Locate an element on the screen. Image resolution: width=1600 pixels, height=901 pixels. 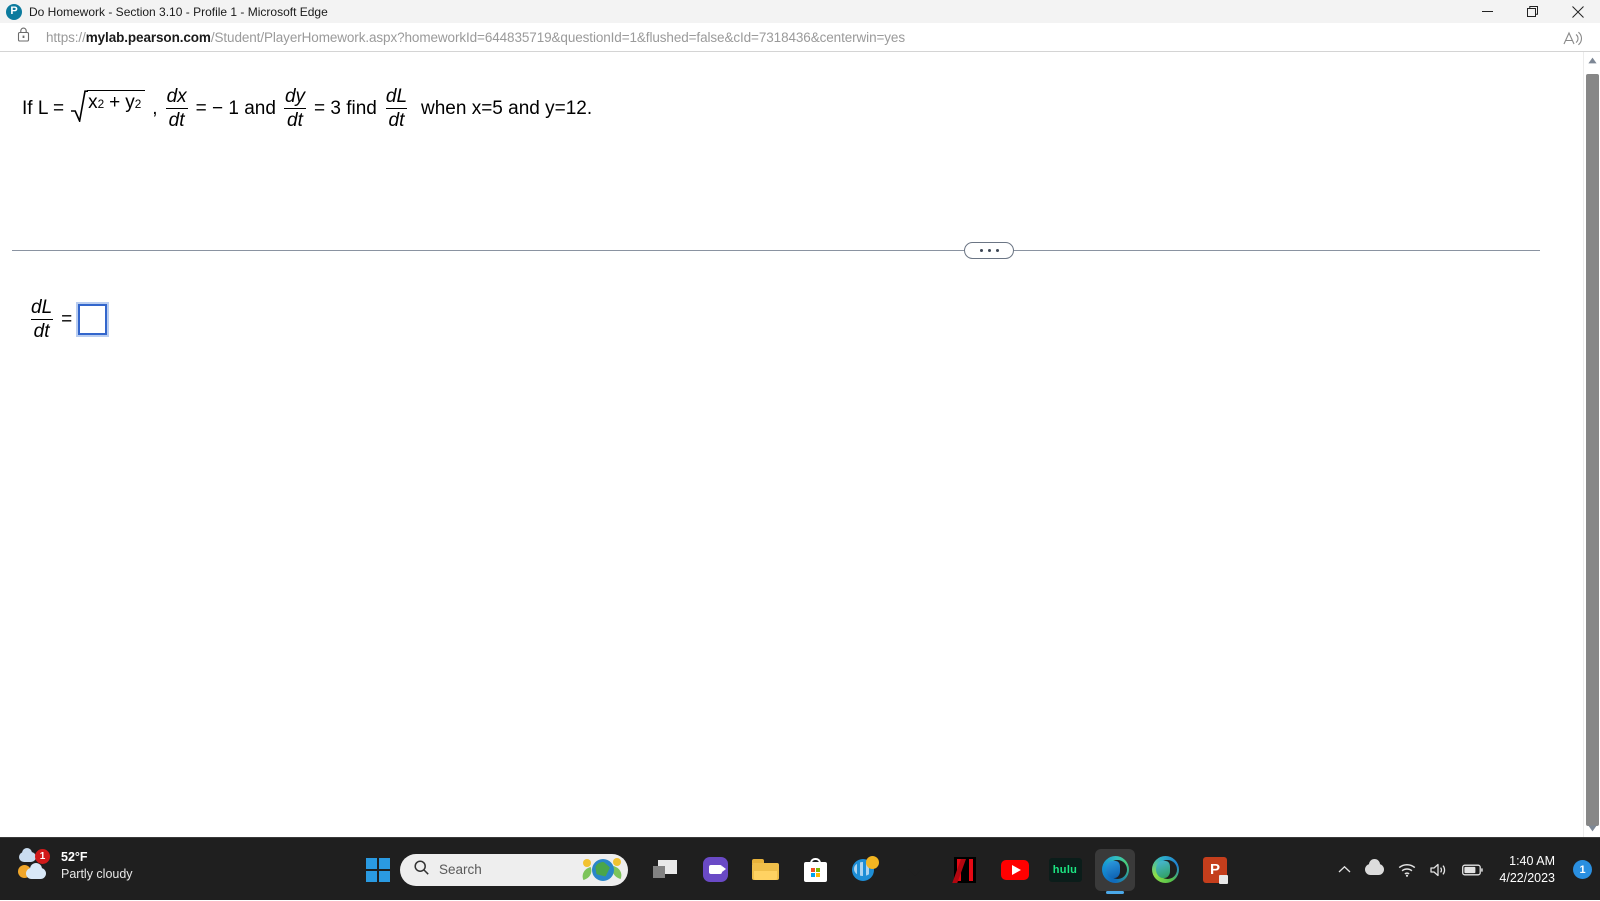
youtube-icon is located at coordinates (1015, 870).